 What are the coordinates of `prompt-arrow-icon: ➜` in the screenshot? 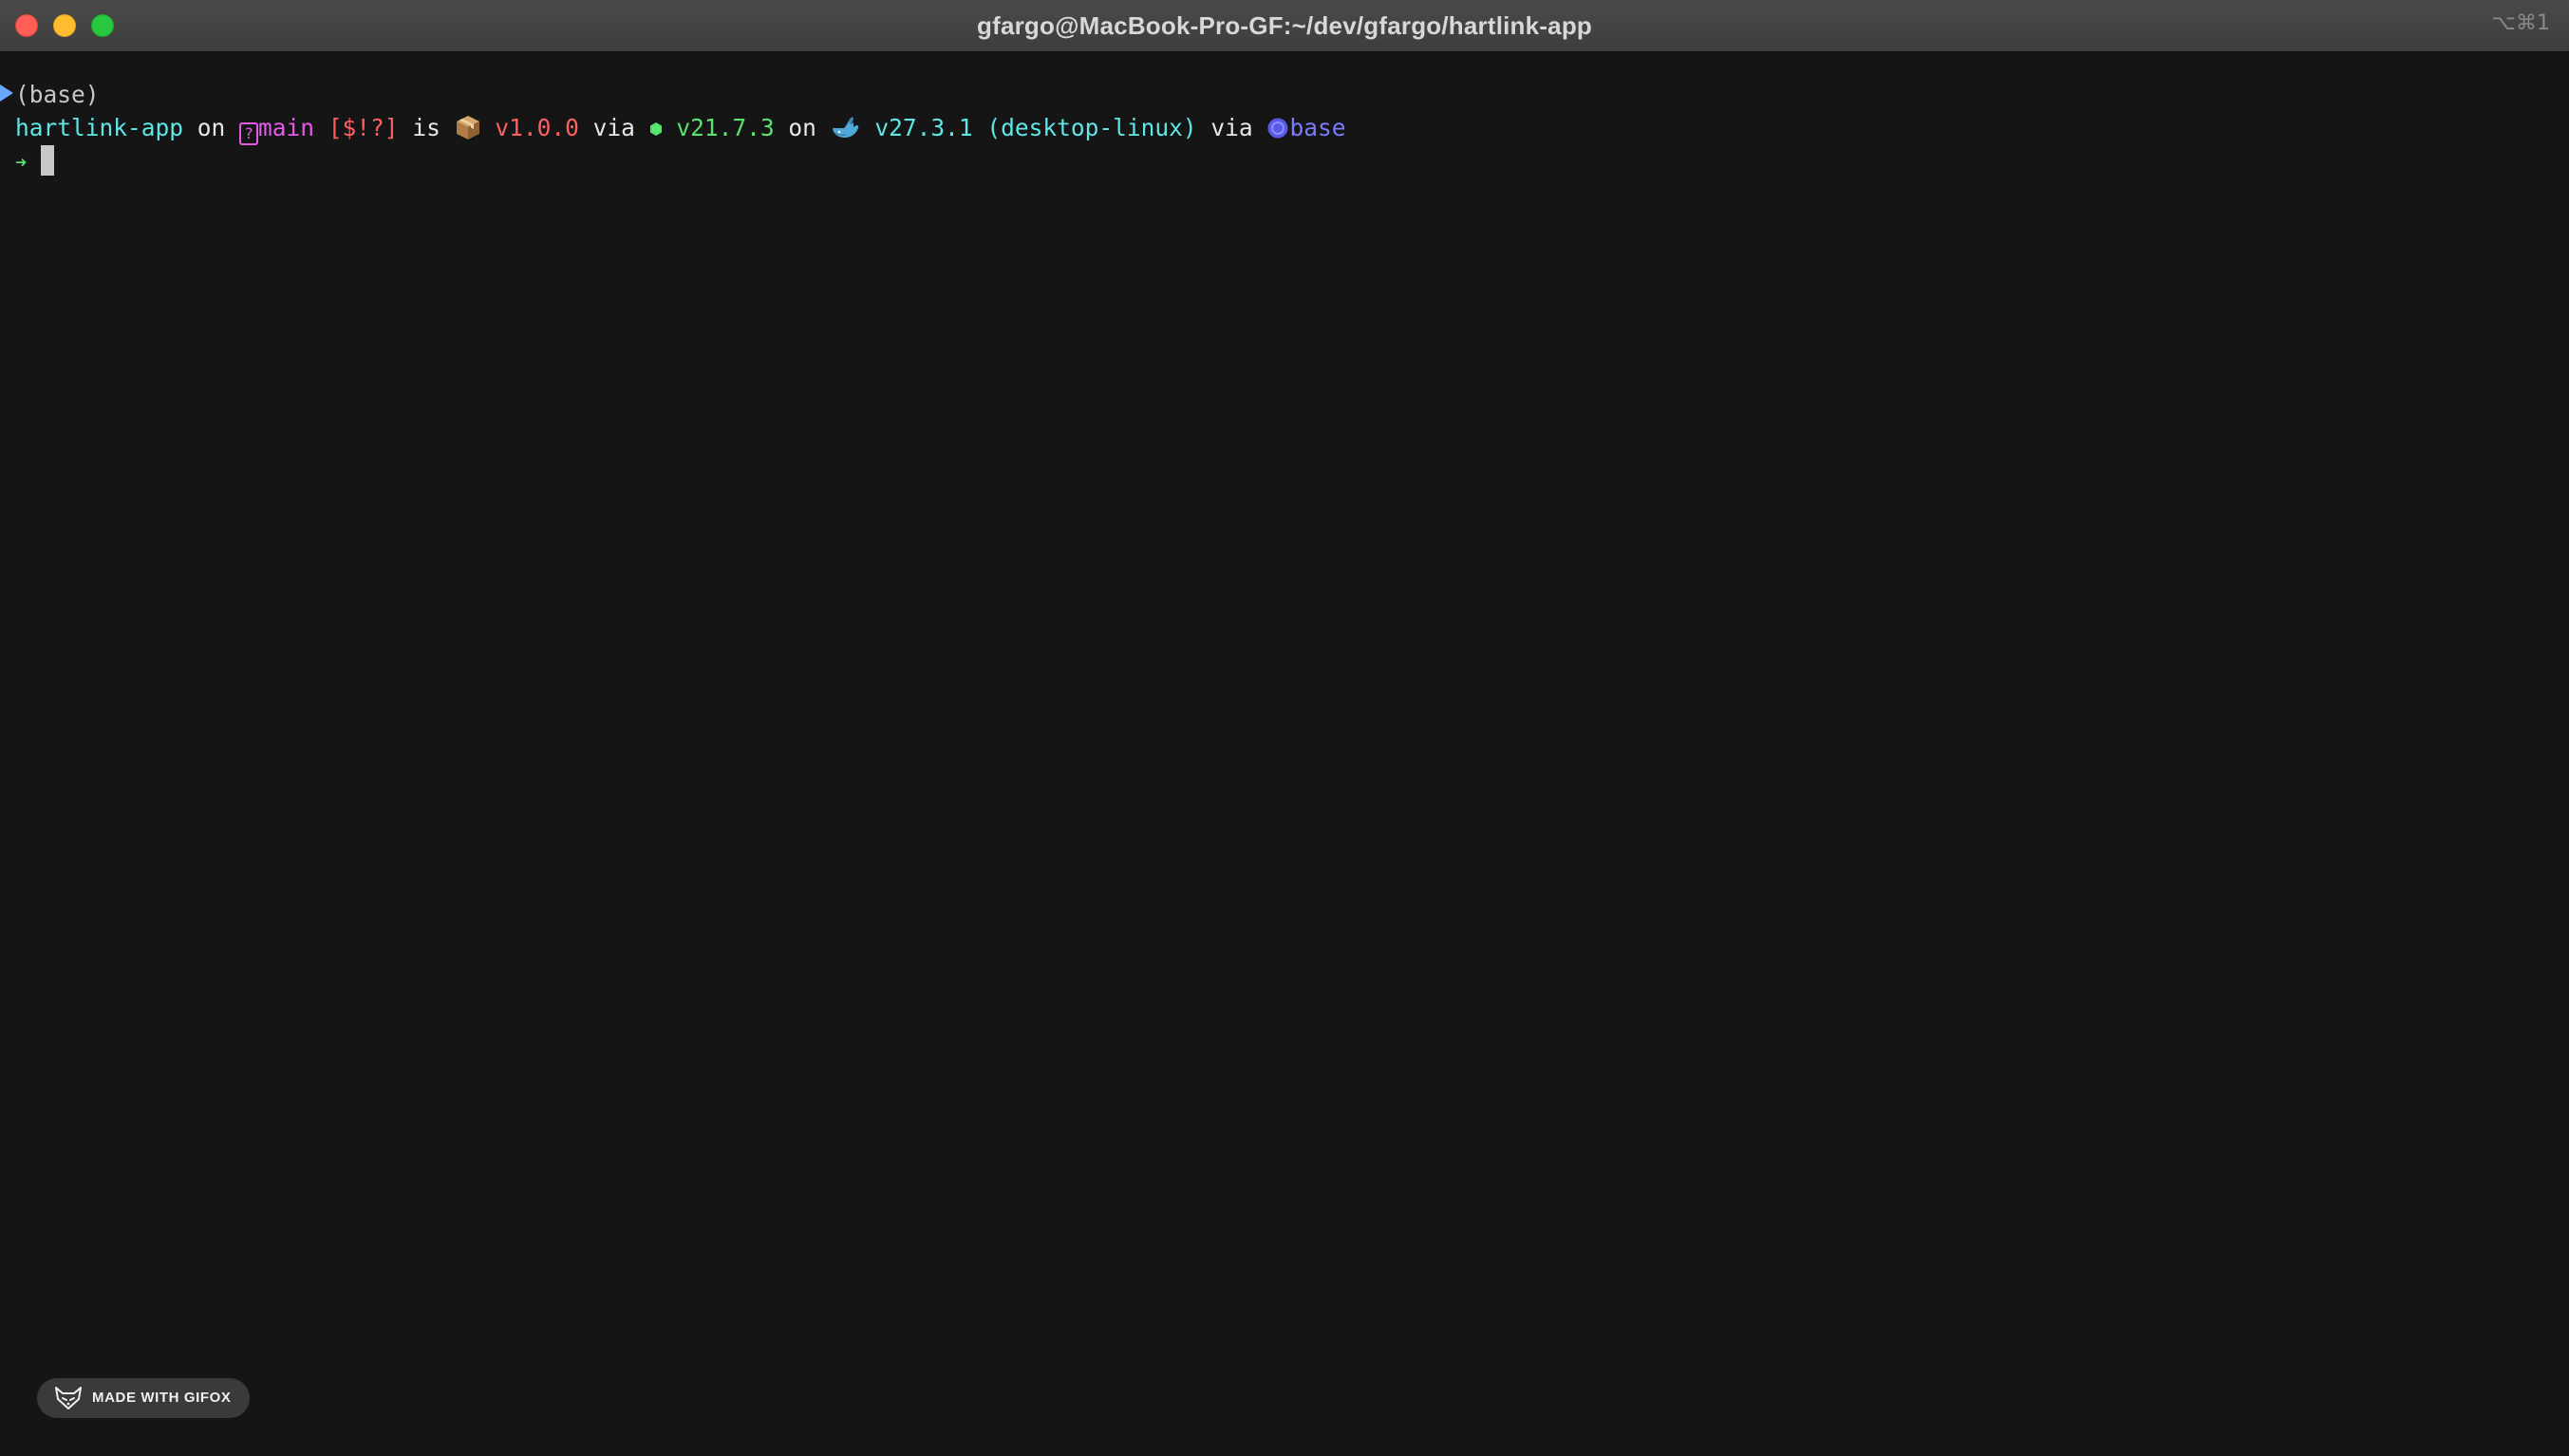 It's located at (21, 162).